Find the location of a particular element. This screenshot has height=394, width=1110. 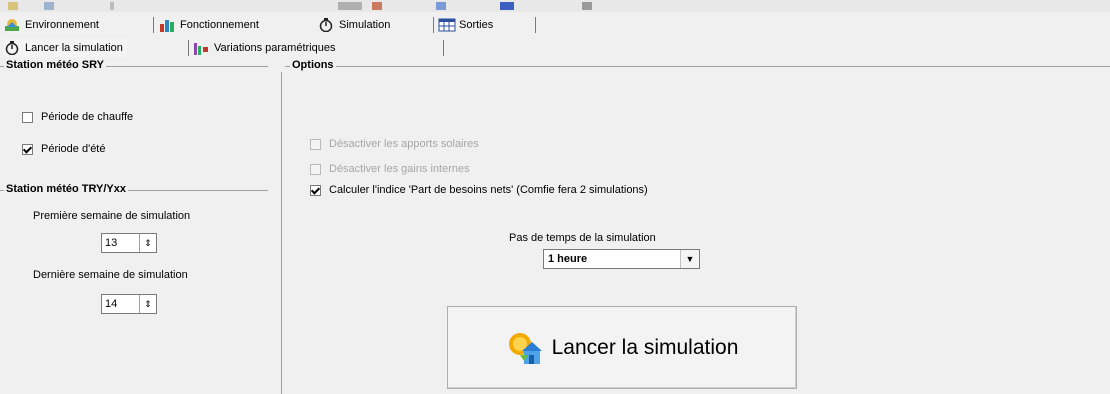

tab-sorties: Sorties is located at coordinates (465, 25).